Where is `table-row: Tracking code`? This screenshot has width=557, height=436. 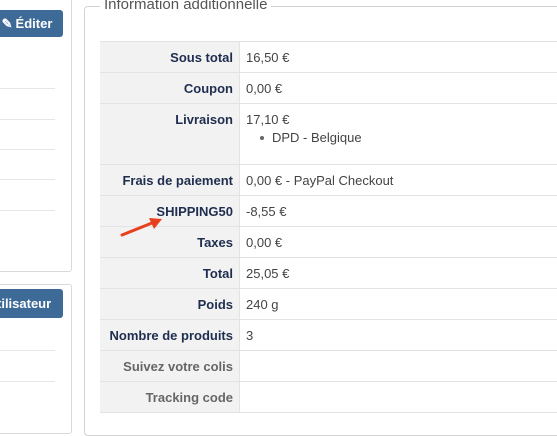
table-row: Tracking code is located at coordinates (328, 397).